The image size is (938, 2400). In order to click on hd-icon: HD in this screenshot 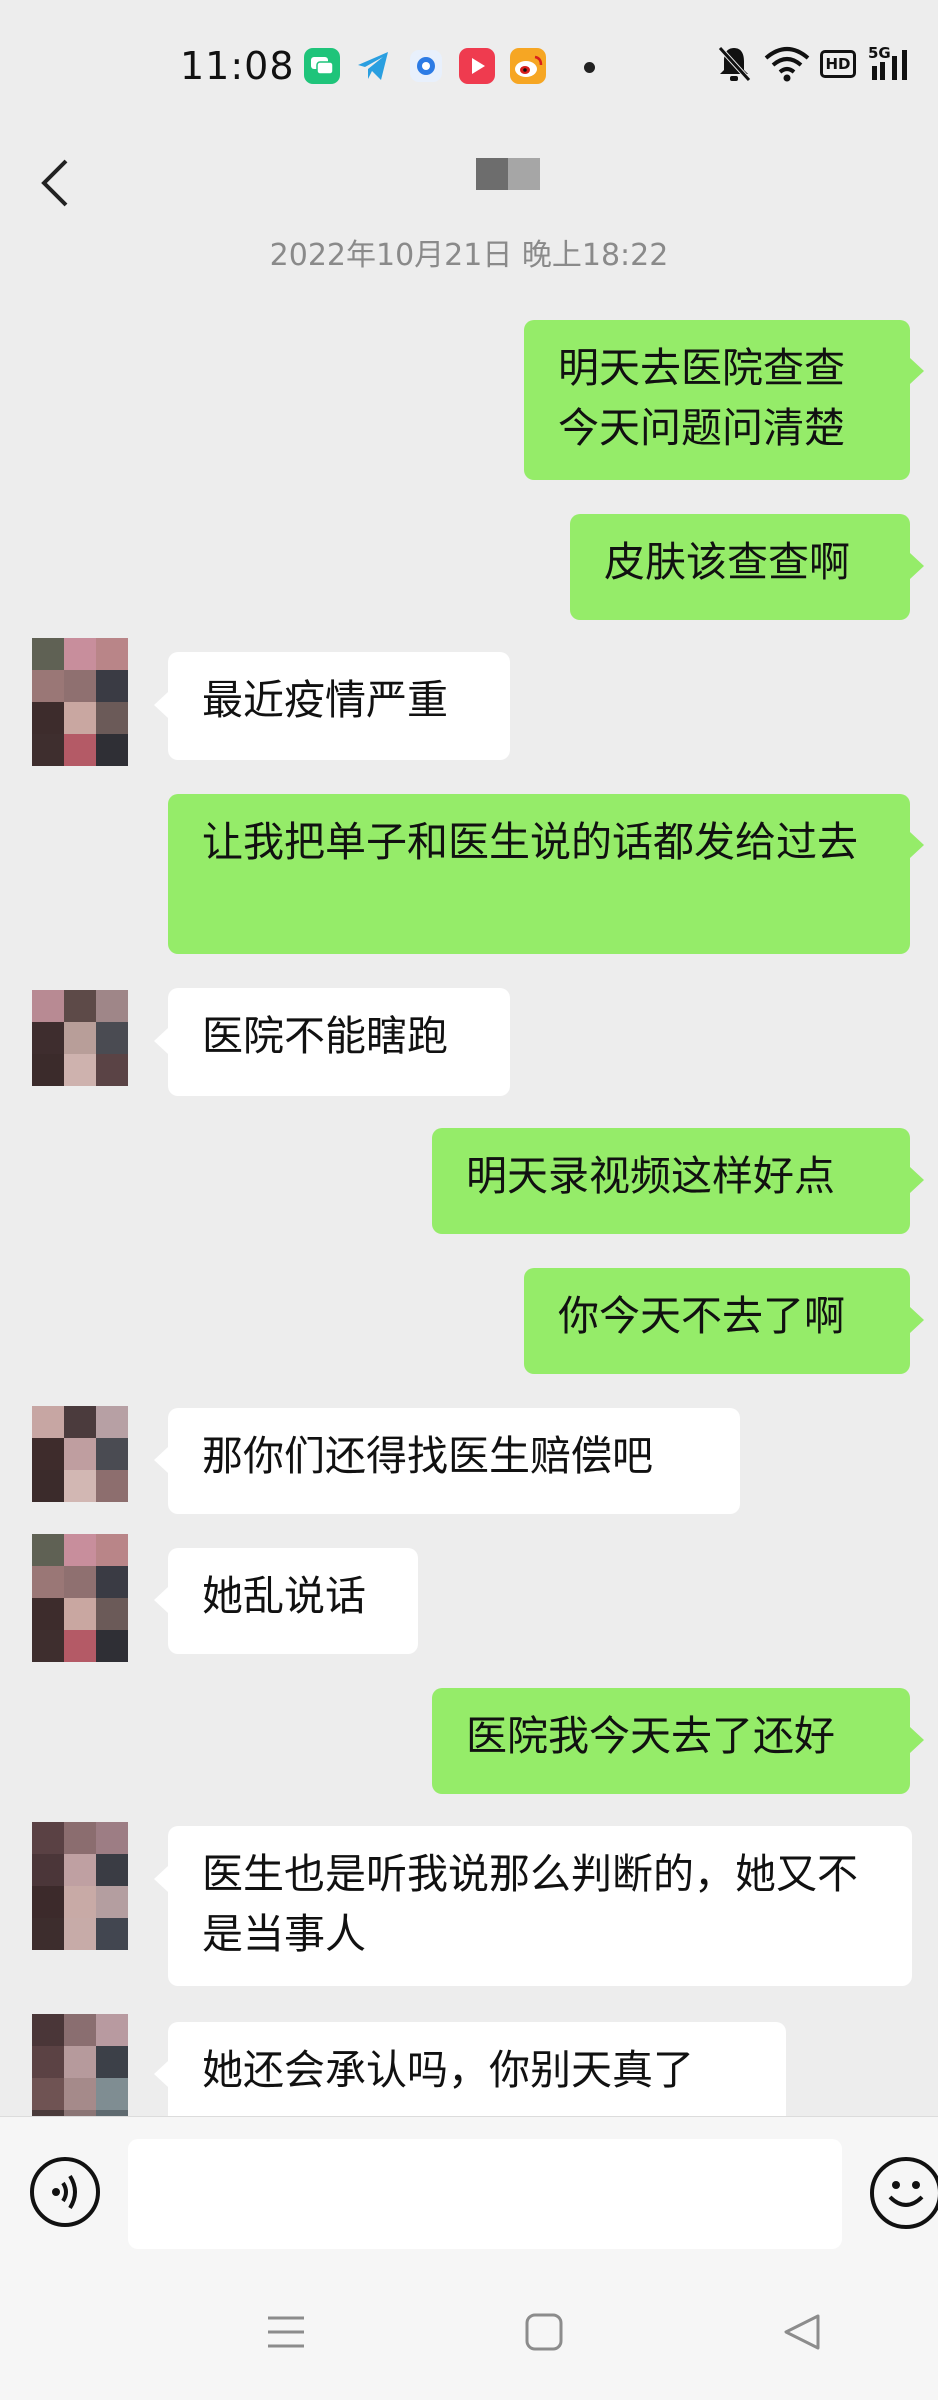, I will do `click(838, 64)`.